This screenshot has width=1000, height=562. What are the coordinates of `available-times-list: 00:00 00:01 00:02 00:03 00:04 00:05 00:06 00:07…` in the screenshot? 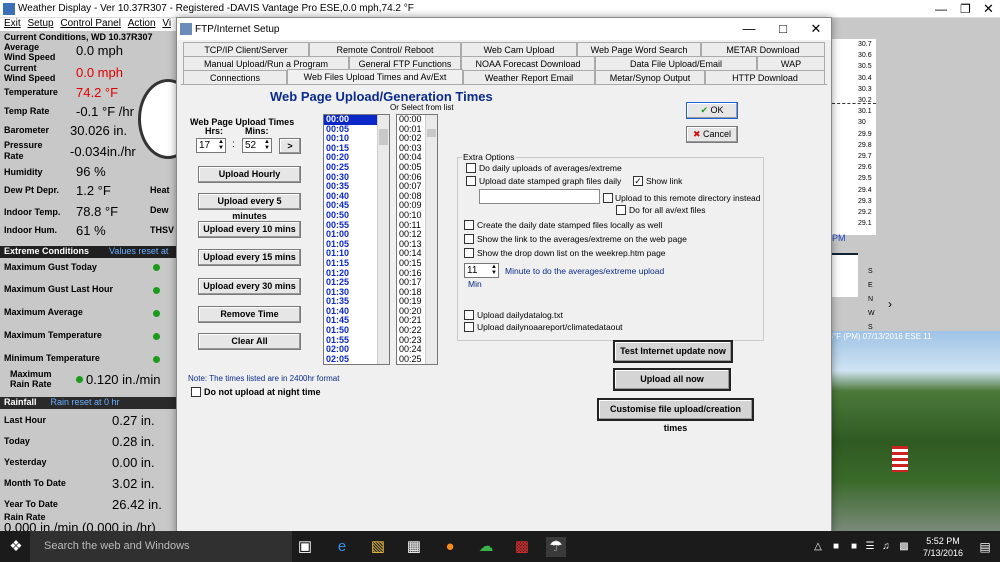 It's located at (417, 239).